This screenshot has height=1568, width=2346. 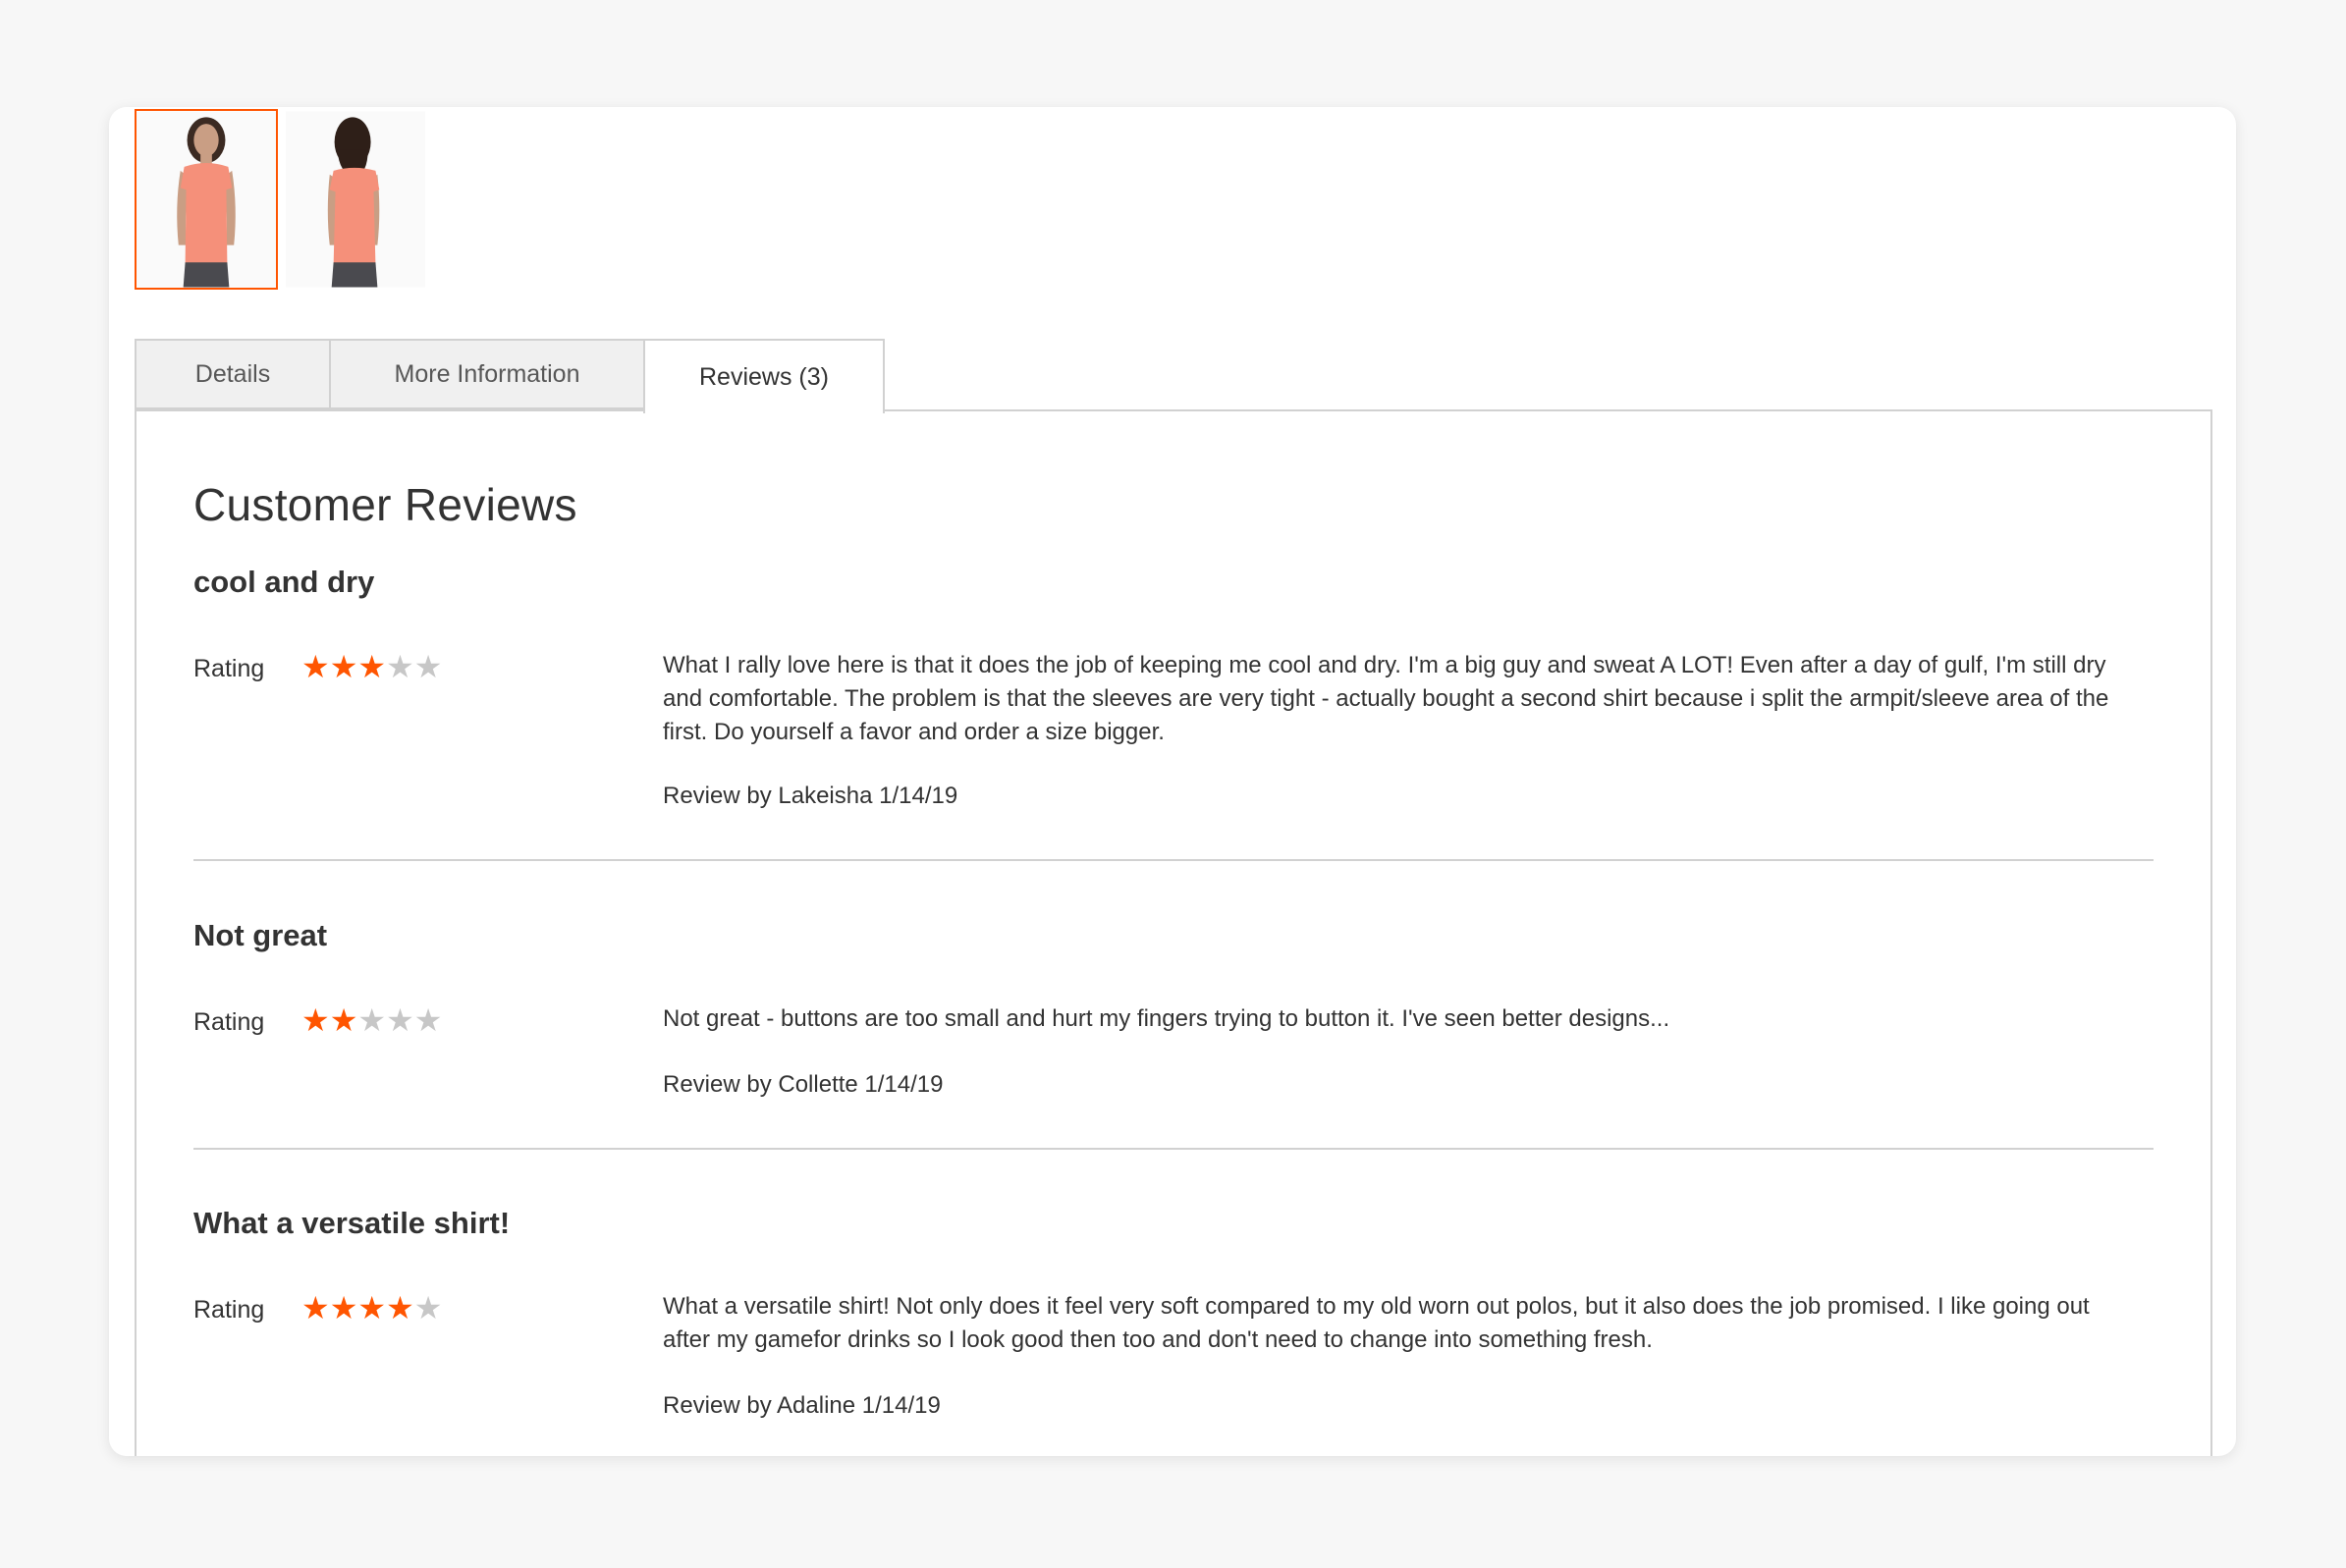 I want to click on gallery-thumbnails, so click(x=281, y=200).